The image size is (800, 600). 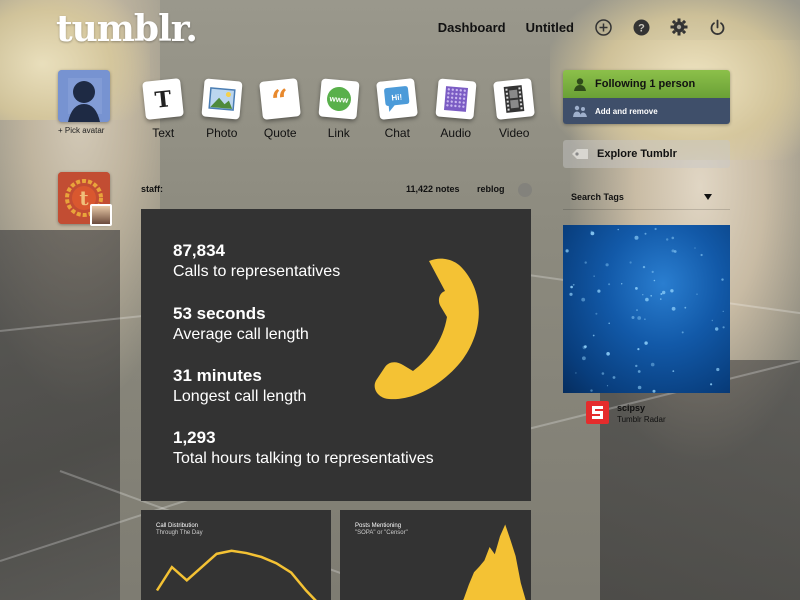 What do you see at coordinates (597, 196) in the screenshot?
I see `search-tags-label: Search Tags` at bounding box center [597, 196].